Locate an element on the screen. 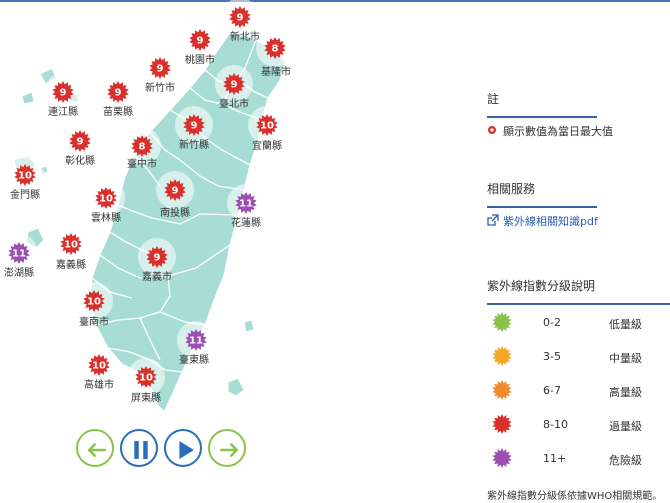 This screenshot has height=503, width=670. legend-section: 紫外線指數分級說明 is located at coordinates (578, 291).